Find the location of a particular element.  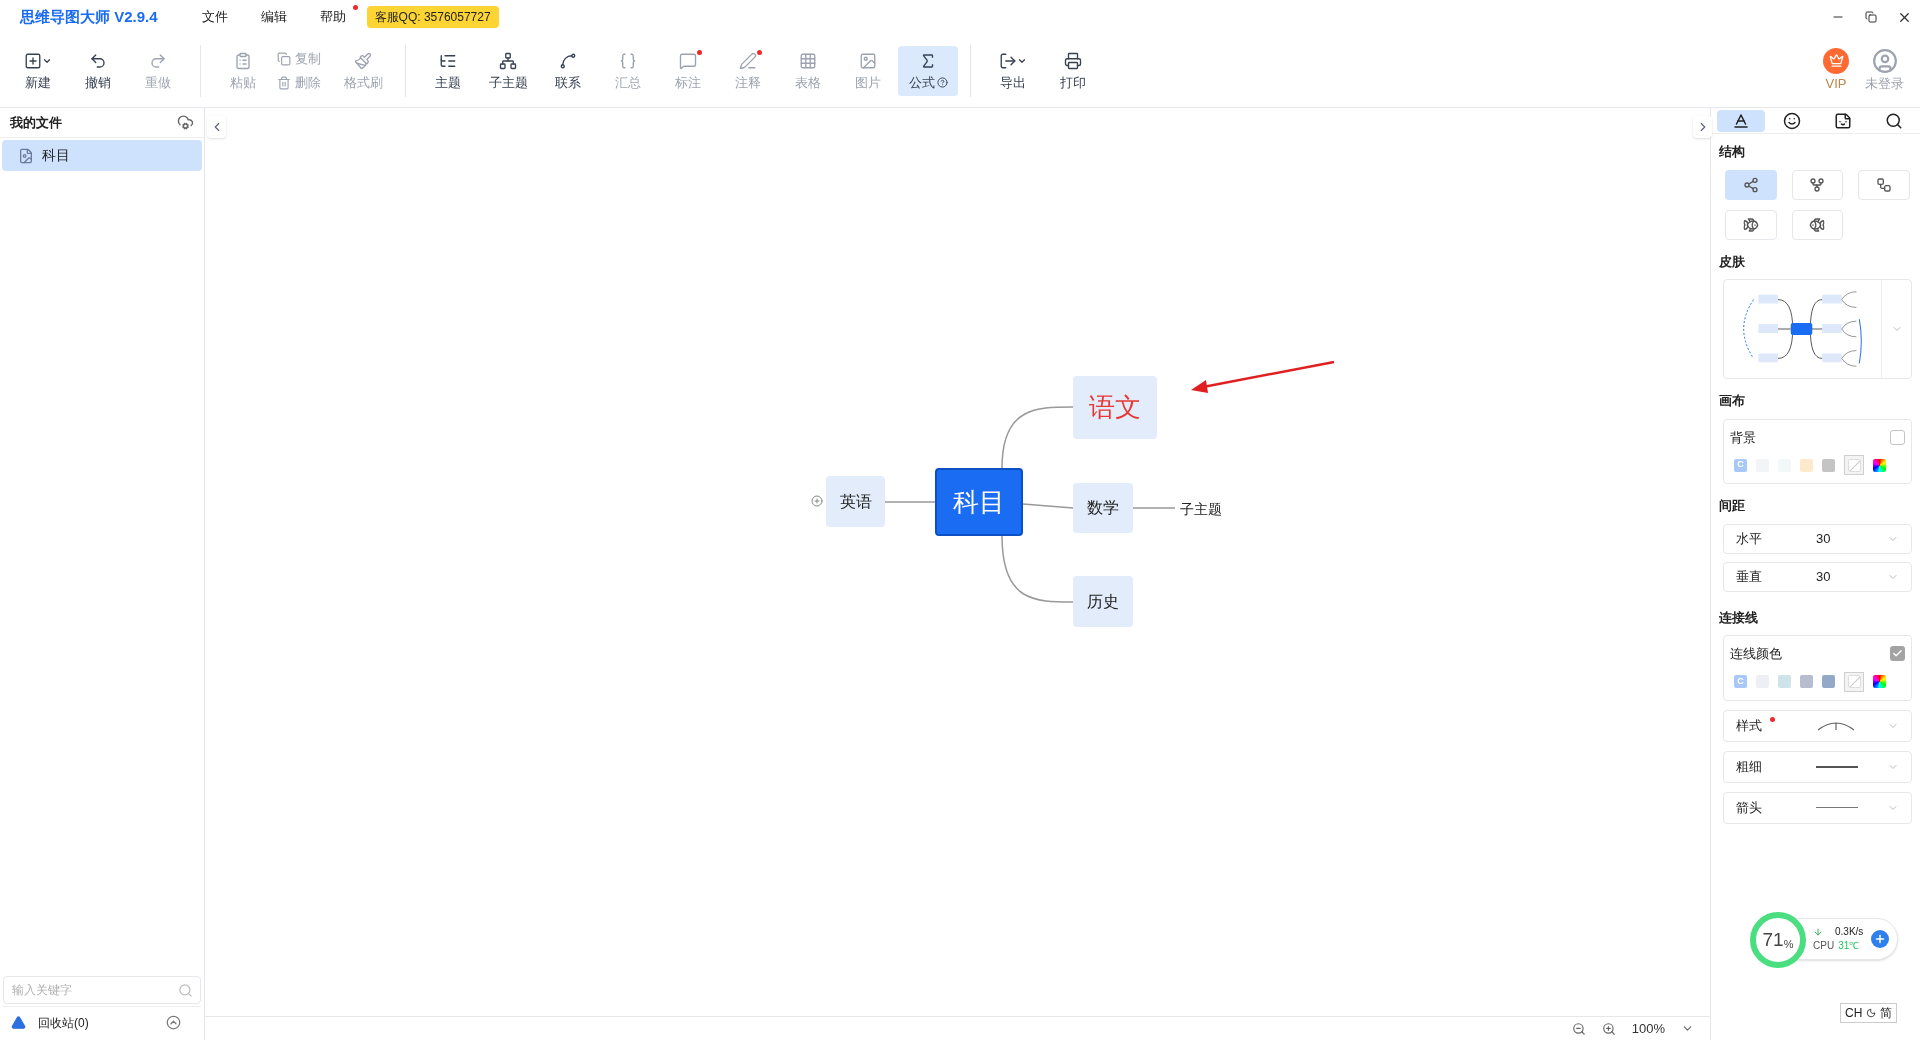

toolbar-button: 子主题 is located at coordinates (508, 70).